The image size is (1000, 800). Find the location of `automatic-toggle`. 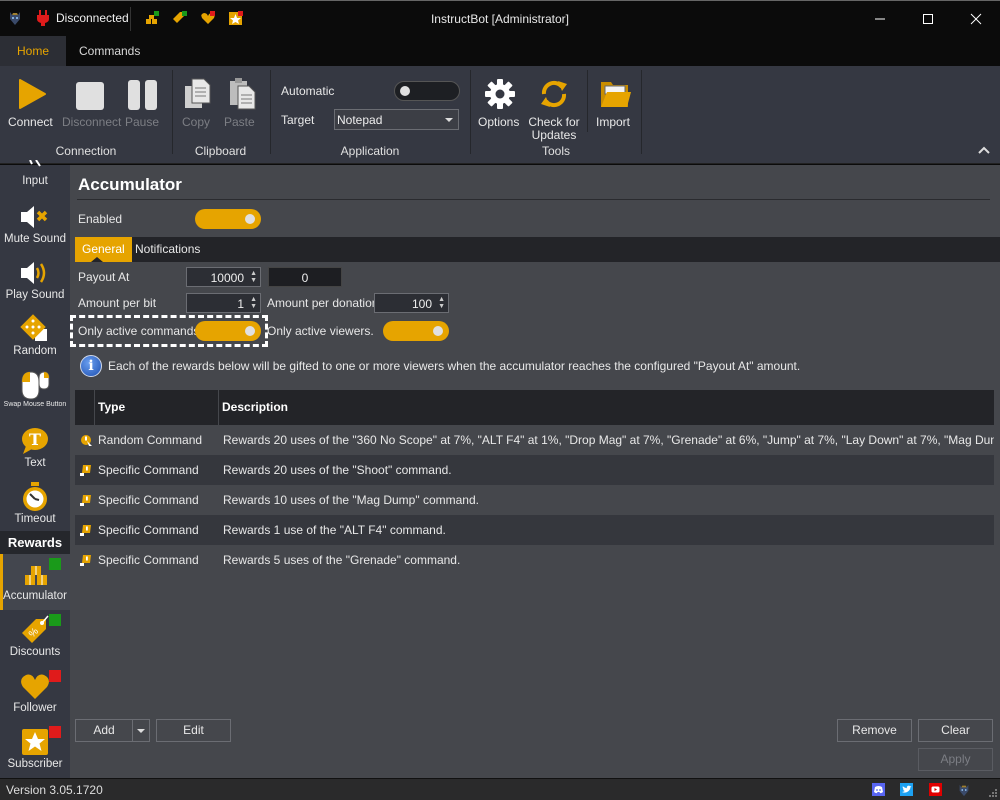

automatic-toggle is located at coordinates (427, 91).